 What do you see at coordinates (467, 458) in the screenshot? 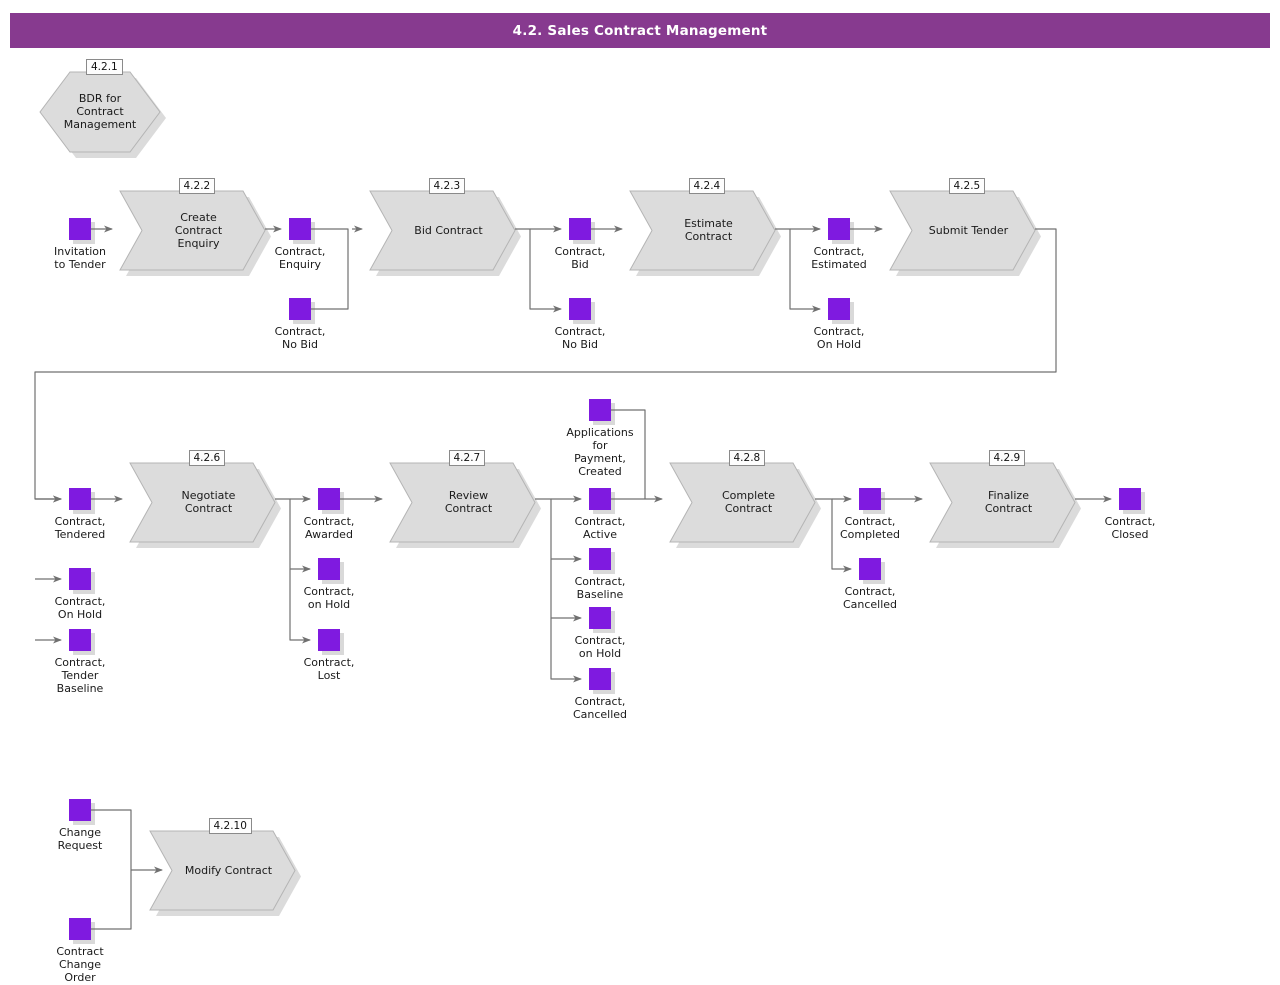
I see `process-number-badge: 4.2.7` at bounding box center [467, 458].